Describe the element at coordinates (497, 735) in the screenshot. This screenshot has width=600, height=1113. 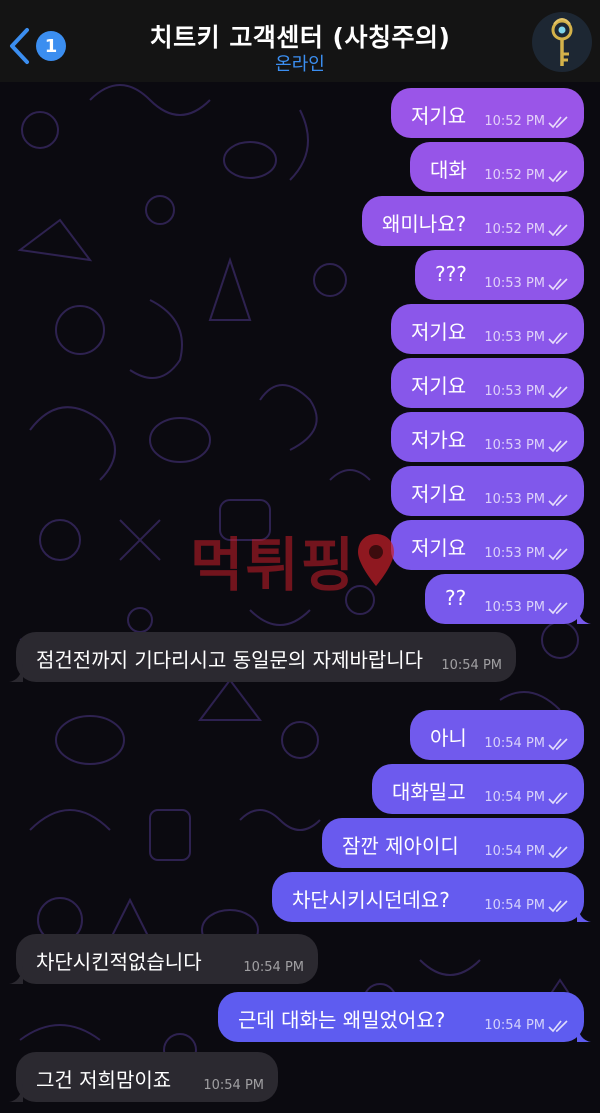
I see `outgoing-message: 아니 10:54 PM` at that location.